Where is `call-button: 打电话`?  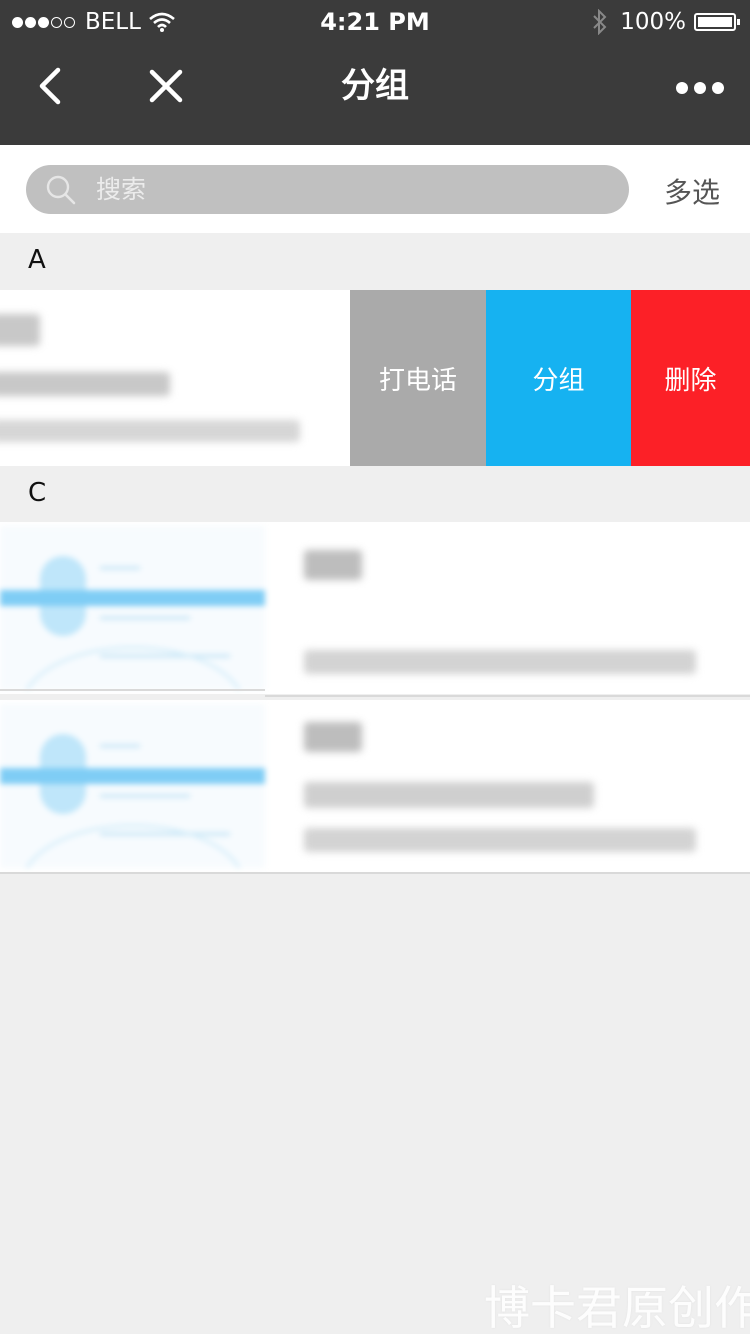 call-button: 打电话 is located at coordinates (418, 378).